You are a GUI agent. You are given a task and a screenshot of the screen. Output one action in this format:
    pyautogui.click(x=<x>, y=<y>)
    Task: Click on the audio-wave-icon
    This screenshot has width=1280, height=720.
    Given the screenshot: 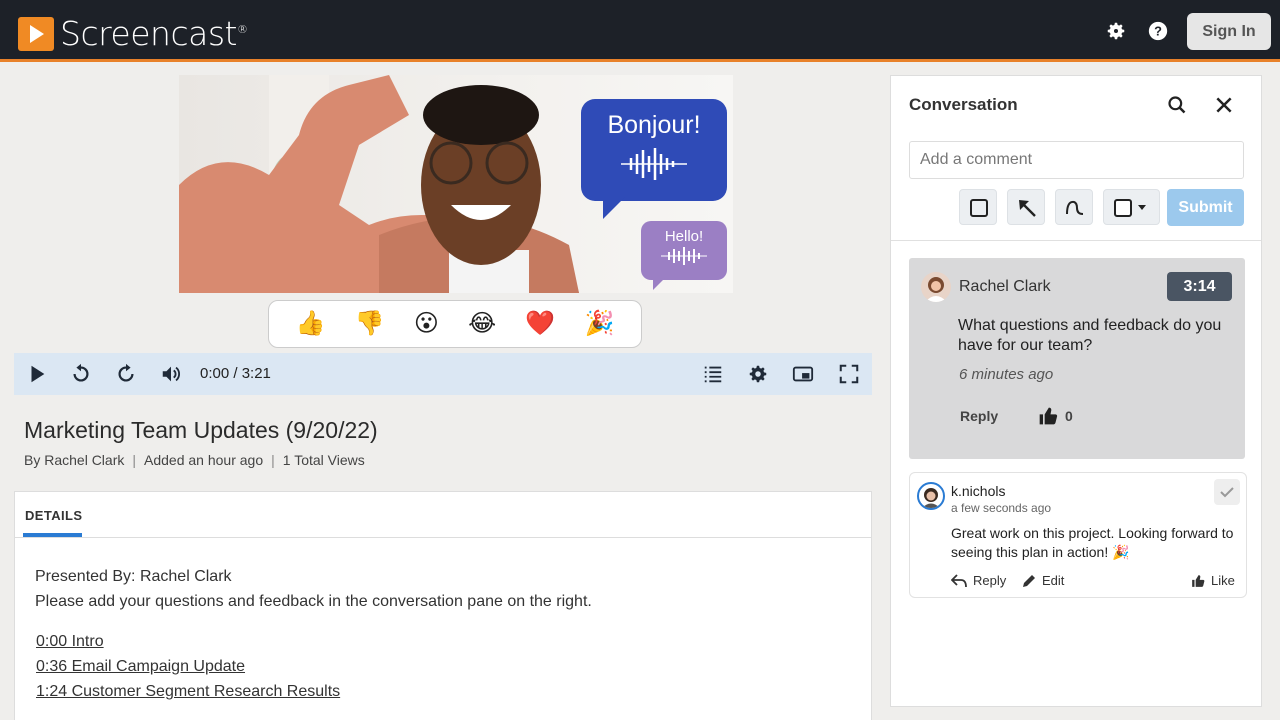 What is the action you would take?
    pyautogui.click(x=654, y=164)
    